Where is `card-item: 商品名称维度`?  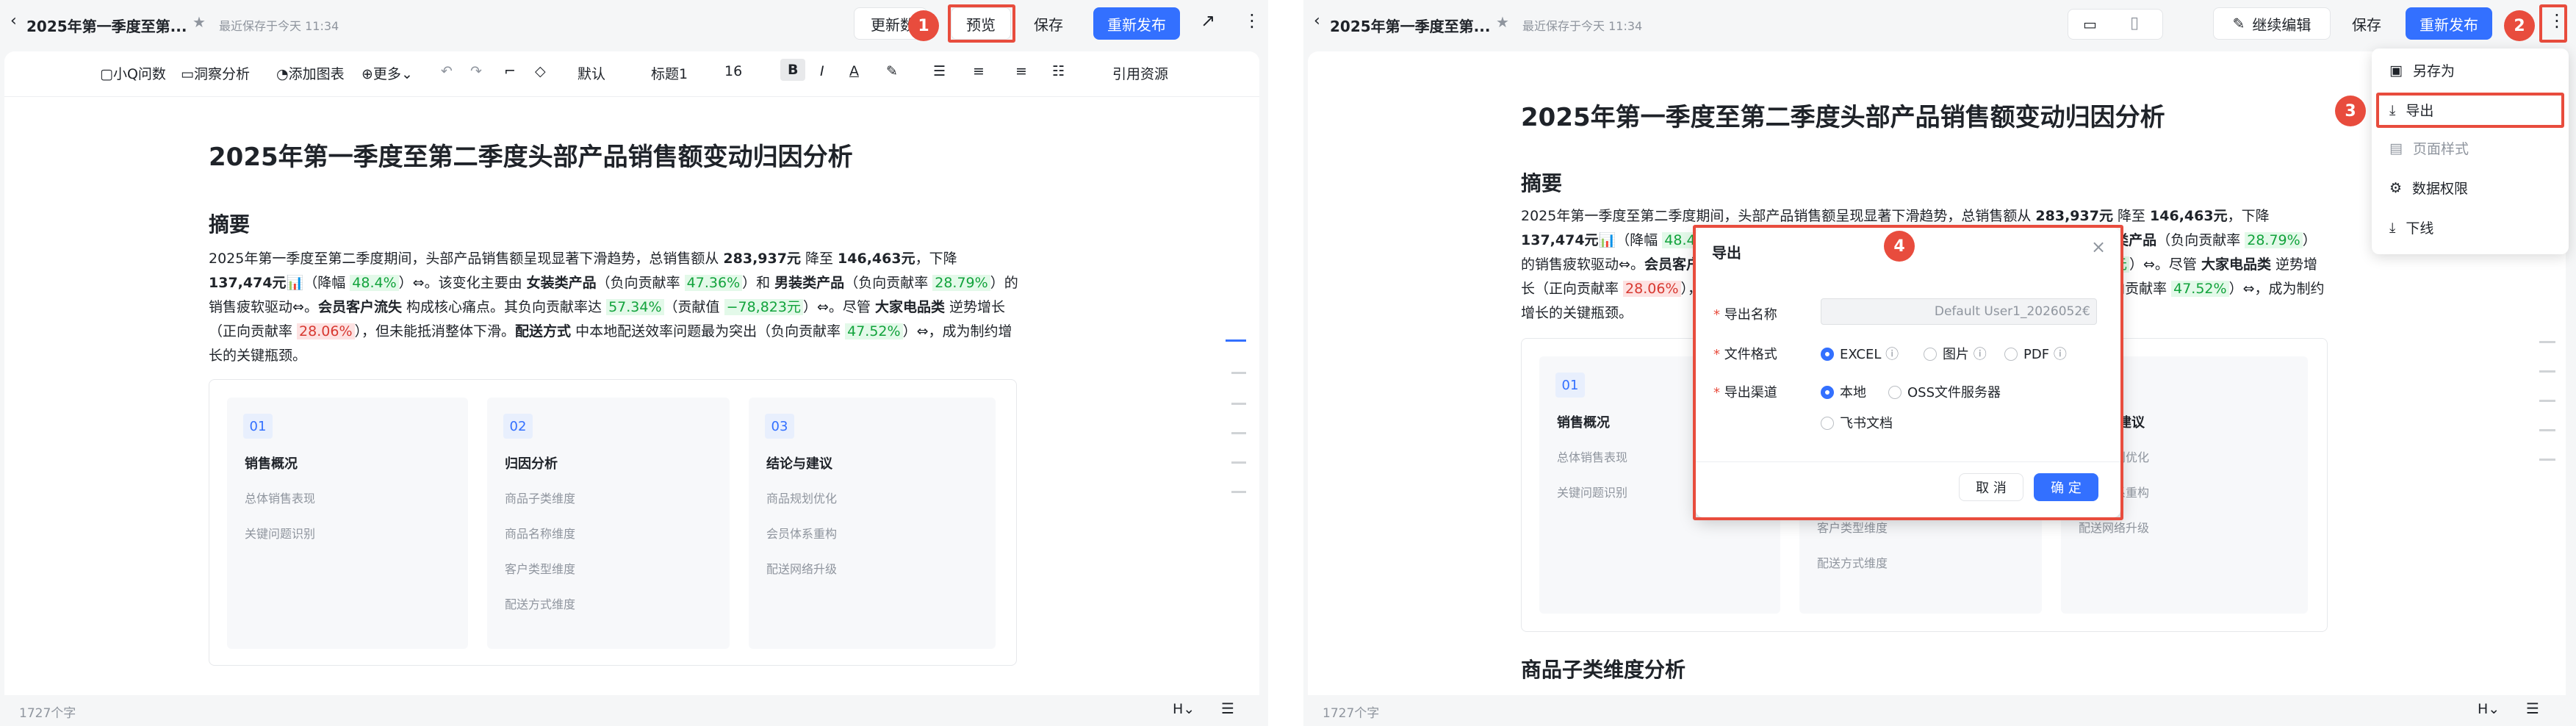 card-item: 商品名称维度 is located at coordinates (540, 534).